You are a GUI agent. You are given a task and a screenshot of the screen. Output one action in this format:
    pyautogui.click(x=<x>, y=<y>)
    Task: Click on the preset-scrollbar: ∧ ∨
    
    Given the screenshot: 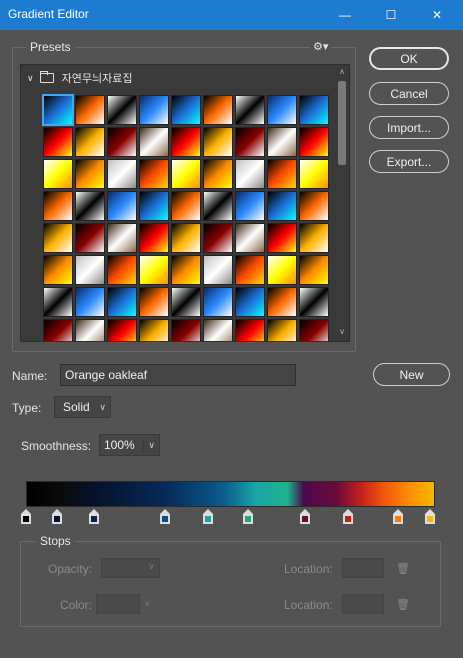 What is the action you would take?
    pyautogui.click(x=342, y=203)
    